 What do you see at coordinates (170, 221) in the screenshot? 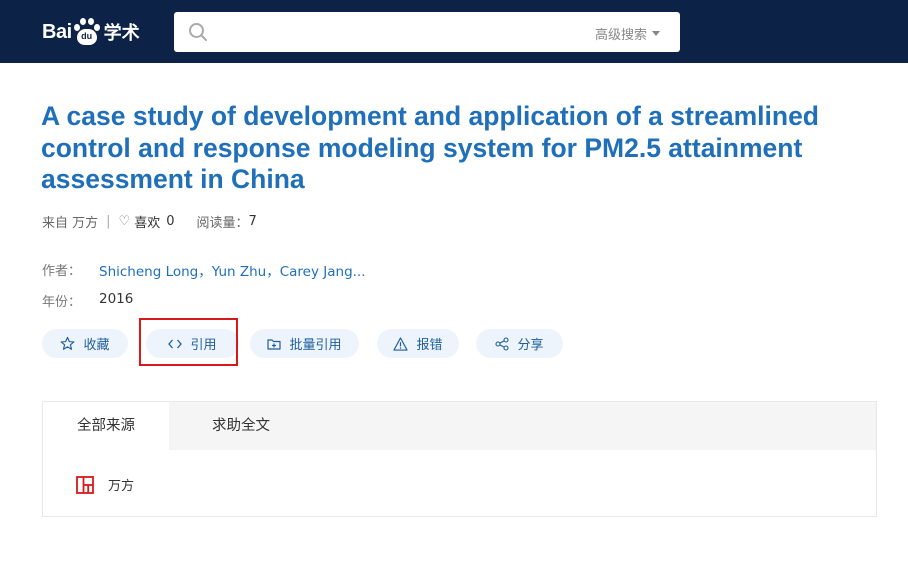
I see `likes-count: 0` at bounding box center [170, 221].